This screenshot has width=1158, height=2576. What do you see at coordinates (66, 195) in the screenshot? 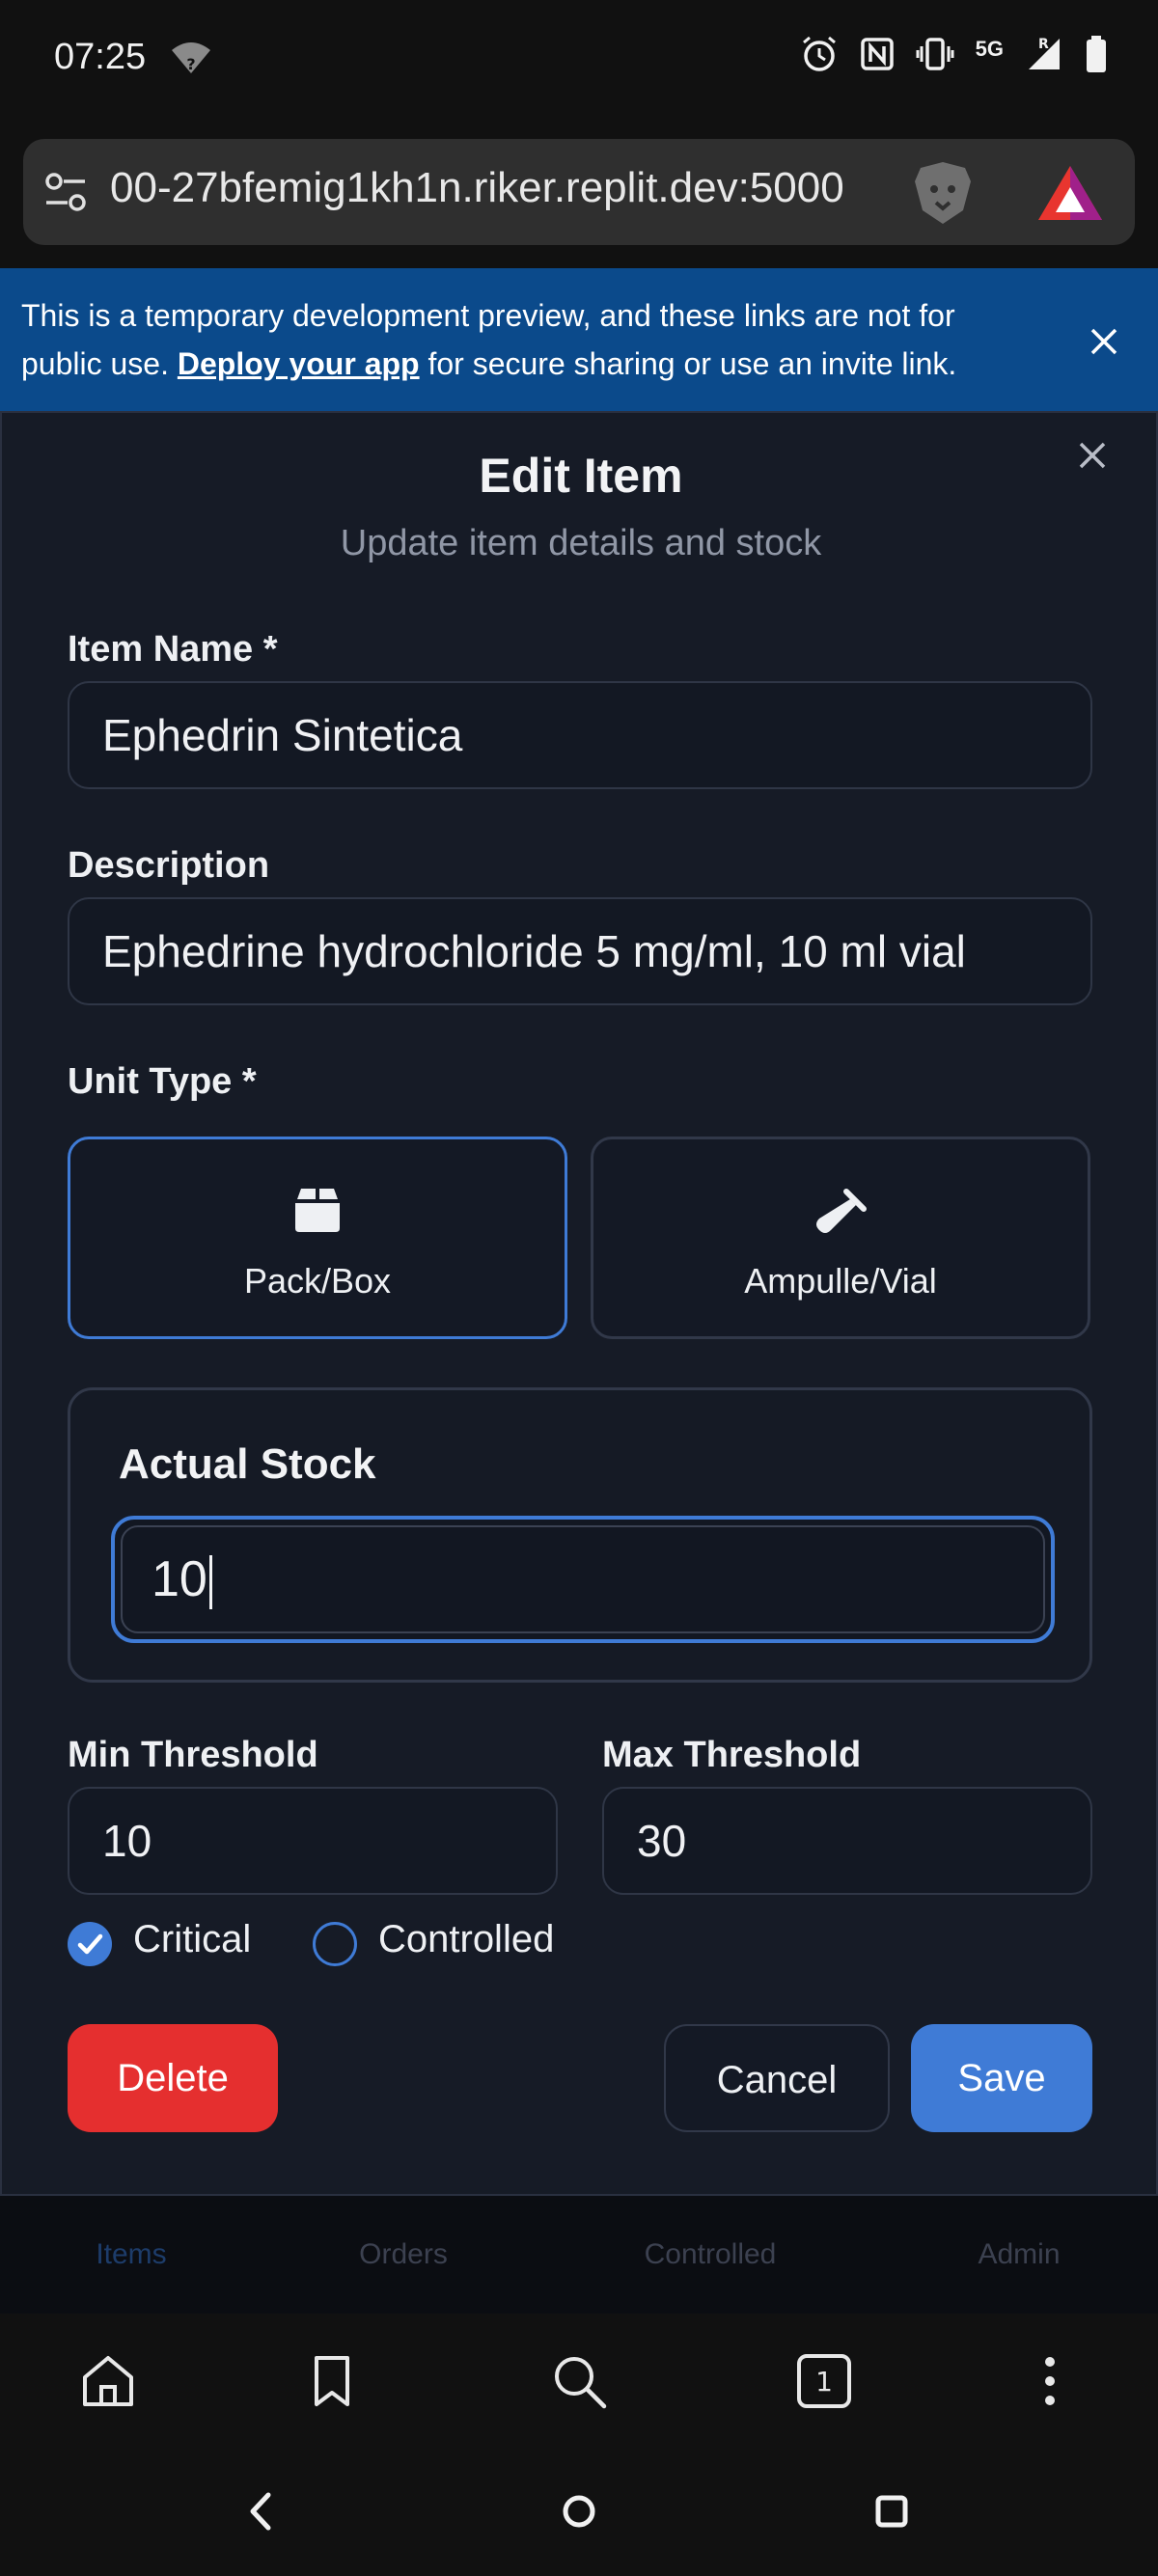
I see `site-settings-icon` at bounding box center [66, 195].